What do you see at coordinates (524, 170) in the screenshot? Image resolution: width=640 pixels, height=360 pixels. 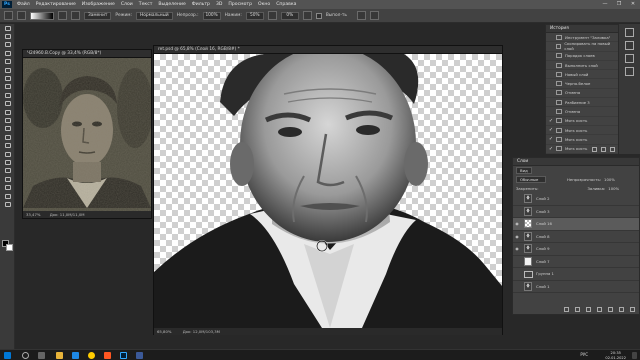 I see `layer-filter-select: Вид` at bounding box center [524, 170].